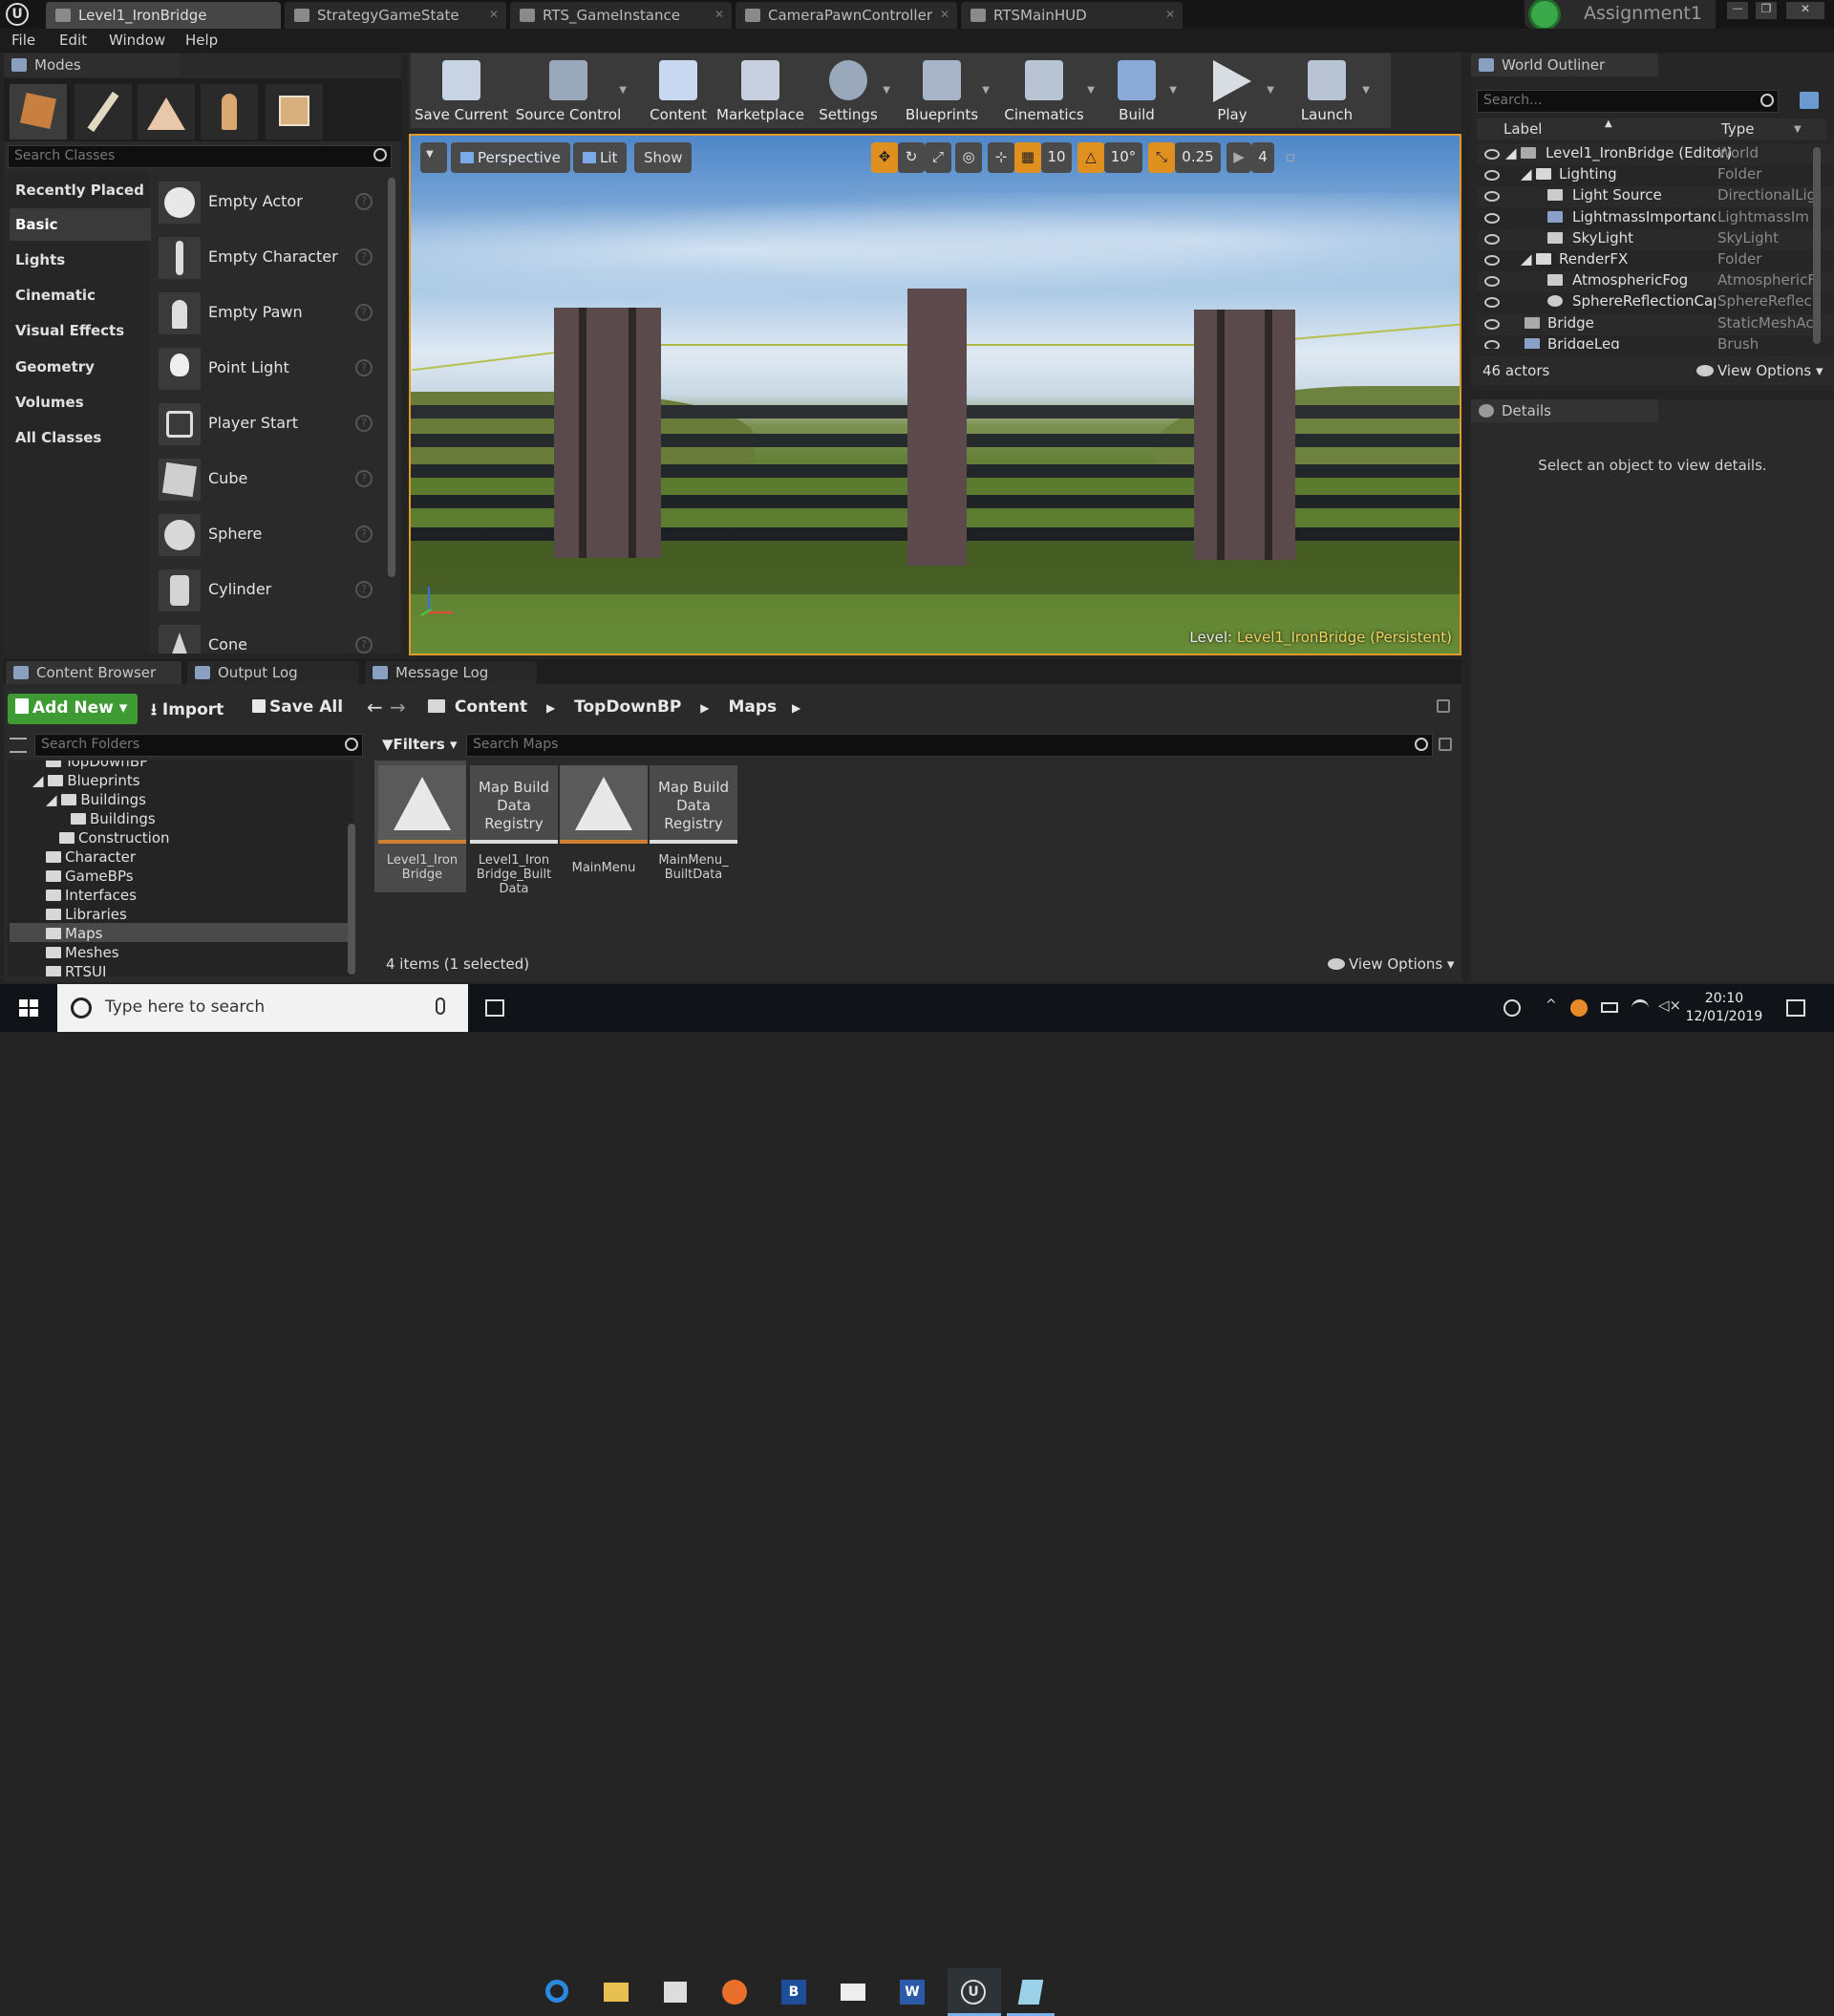  Describe the element at coordinates (81, 367) in the screenshot. I see `category-geometry: Geometry` at that location.